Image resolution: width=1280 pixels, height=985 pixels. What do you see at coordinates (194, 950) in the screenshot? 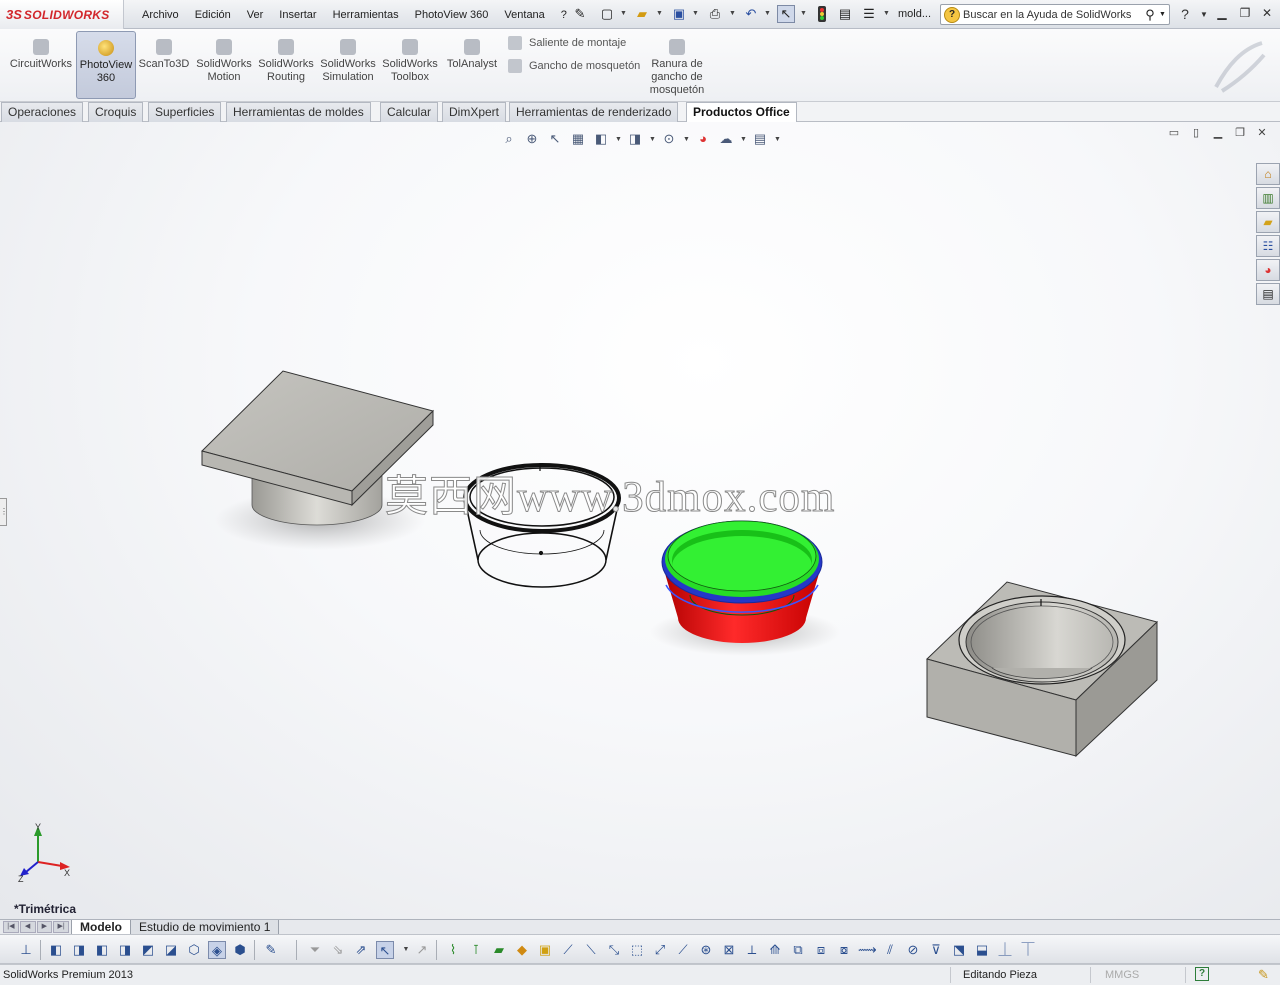
I see `isometric-view-icon: ⬡` at bounding box center [194, 950].